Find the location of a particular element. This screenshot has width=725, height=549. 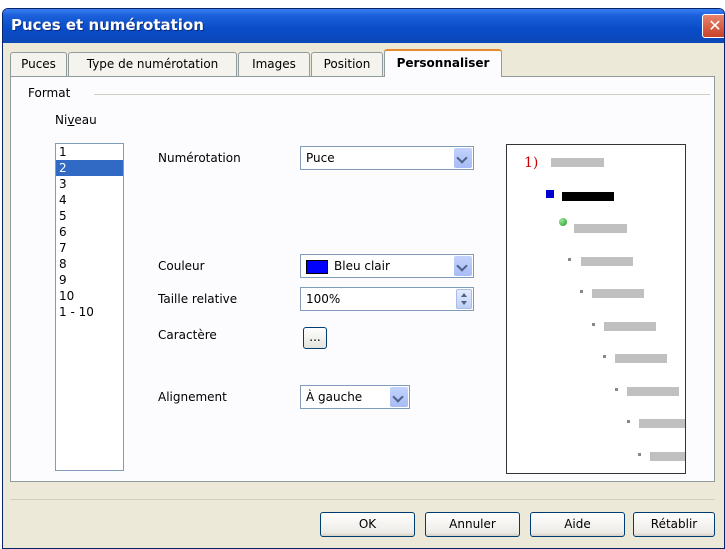

taille-spinbox: 100% is located at coordinates (387, 299).